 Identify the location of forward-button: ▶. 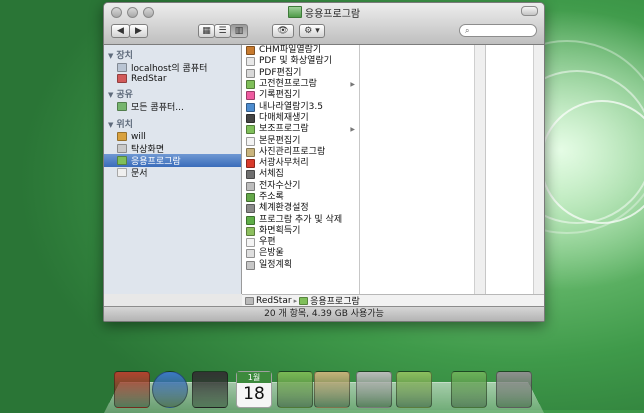
(138, 31).